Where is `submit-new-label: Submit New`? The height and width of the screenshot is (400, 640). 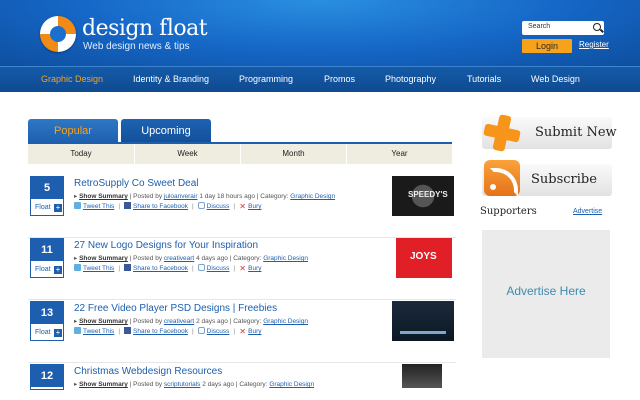
submit-new-label: Submit New is located at coordinates (576, 132).